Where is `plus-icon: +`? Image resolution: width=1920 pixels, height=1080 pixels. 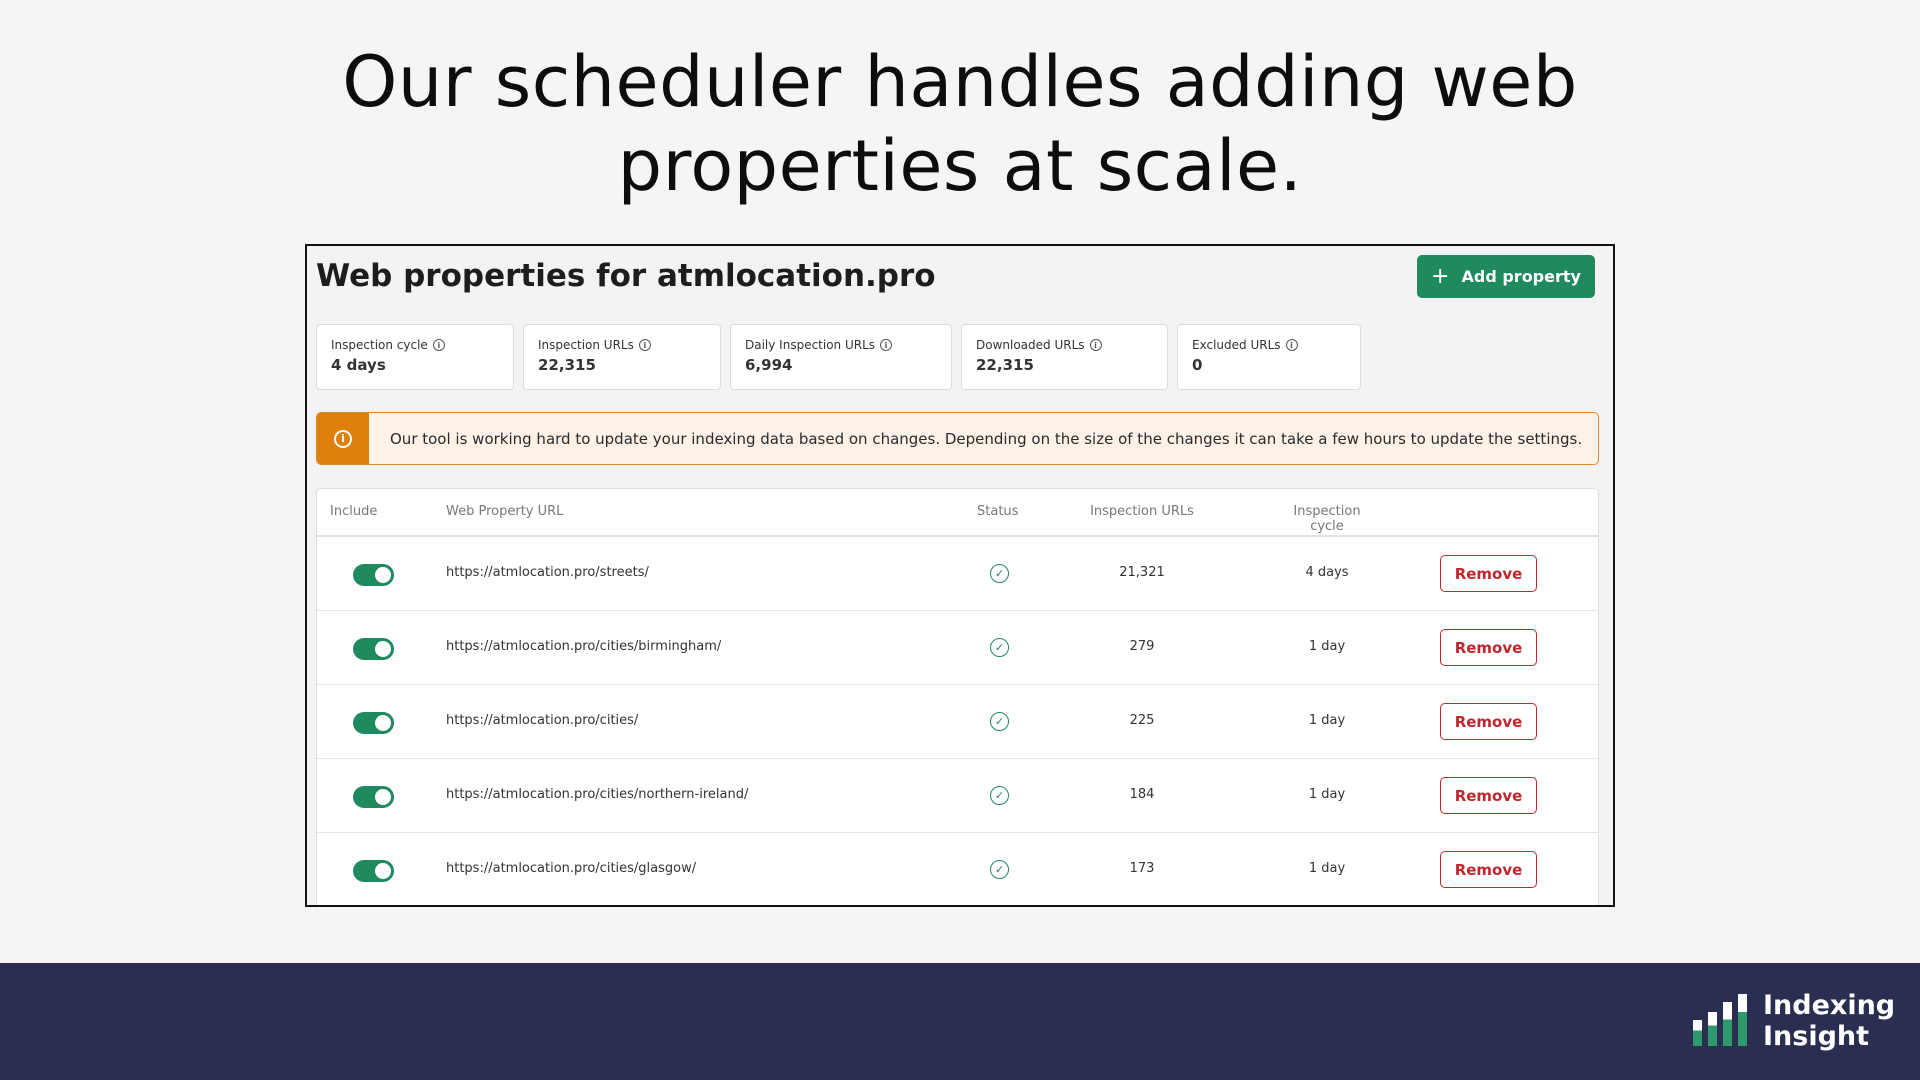
plus-icon: + is located at coordinates (1440, 276).